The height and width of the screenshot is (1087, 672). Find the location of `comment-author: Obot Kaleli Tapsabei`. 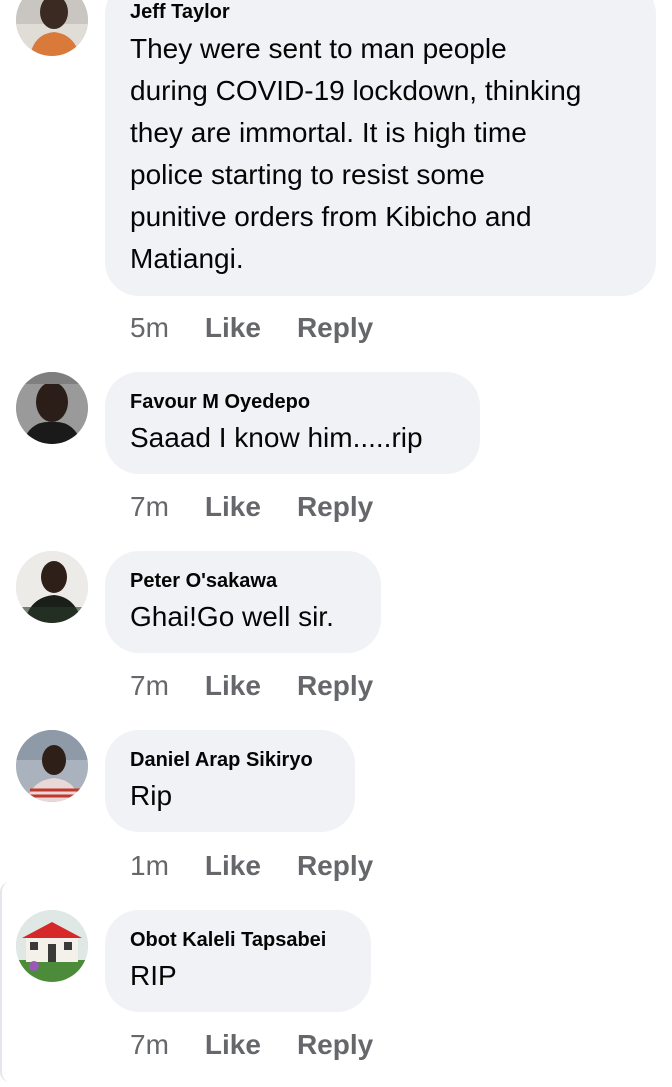

comment-author: Obot Kaleli Tapsabei is located at coordinates (237, 940).